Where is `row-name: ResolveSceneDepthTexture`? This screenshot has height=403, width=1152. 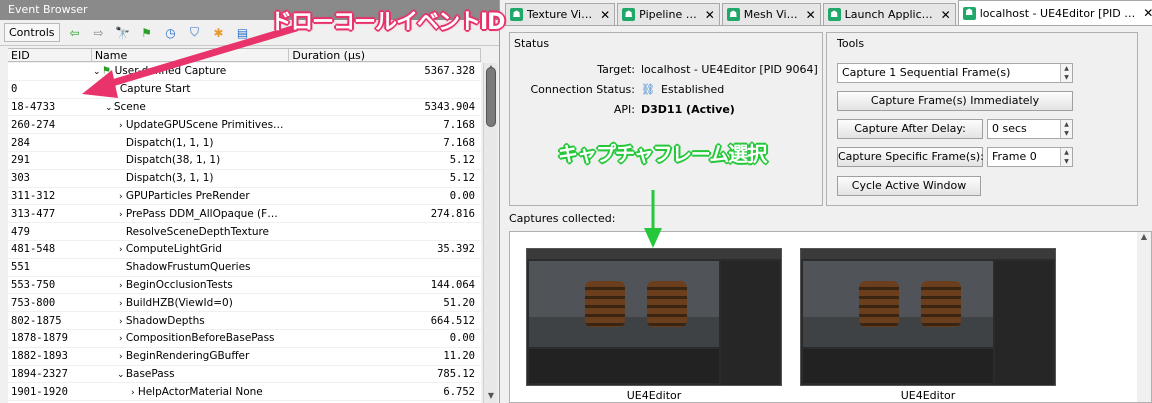
row-name: ResolveSceneDepthTexture is located at coordinates (191, 232).